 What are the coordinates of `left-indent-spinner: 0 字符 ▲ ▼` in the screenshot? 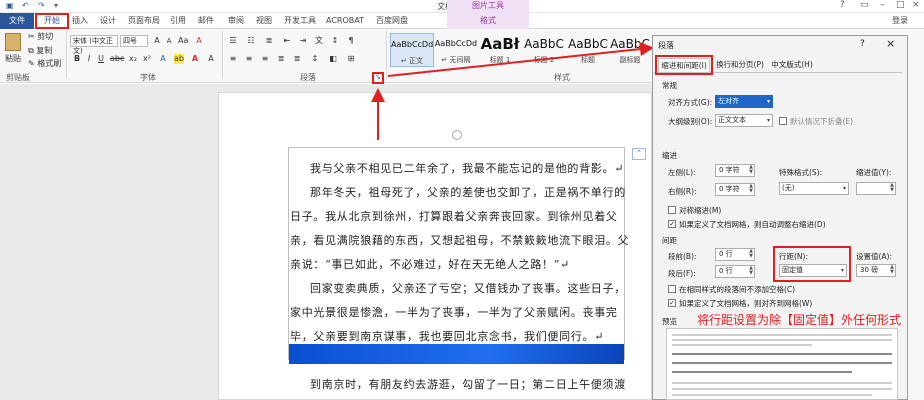 It's located at (735, 170).